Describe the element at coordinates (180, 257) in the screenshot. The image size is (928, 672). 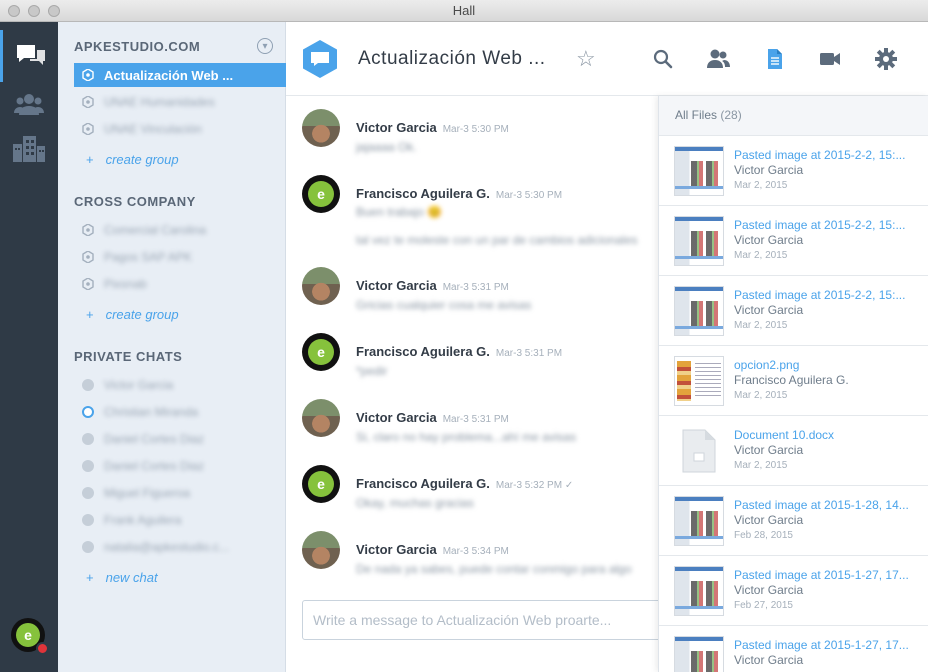
I see `sidebar-group-cross-2: Pagos SAP APK` at that location.